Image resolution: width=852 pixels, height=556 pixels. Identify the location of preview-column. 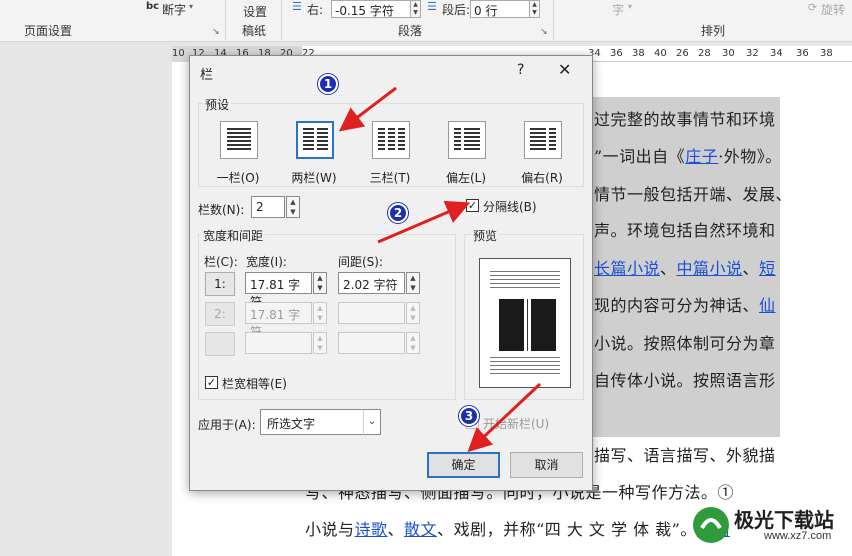
(543, 325).